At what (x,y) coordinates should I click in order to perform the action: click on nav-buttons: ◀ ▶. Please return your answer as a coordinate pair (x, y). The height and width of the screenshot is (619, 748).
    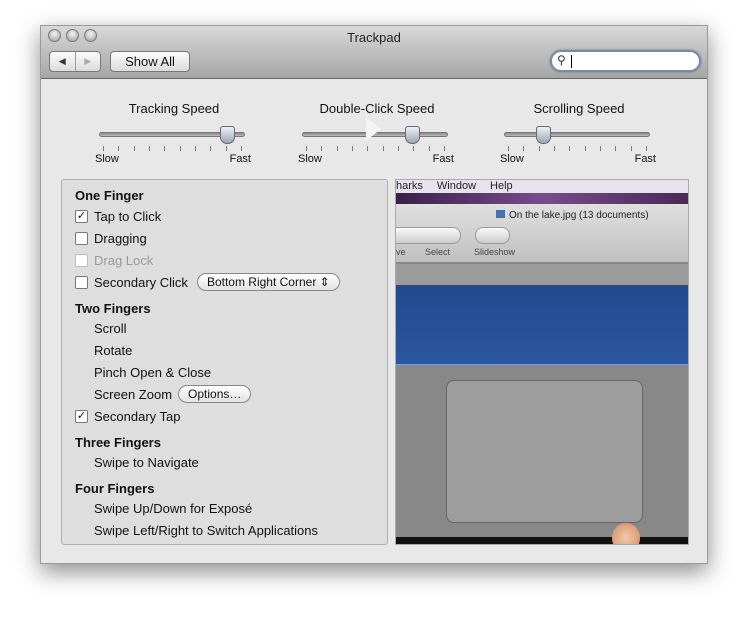
    Looking at the image, I should click on (75, 61).